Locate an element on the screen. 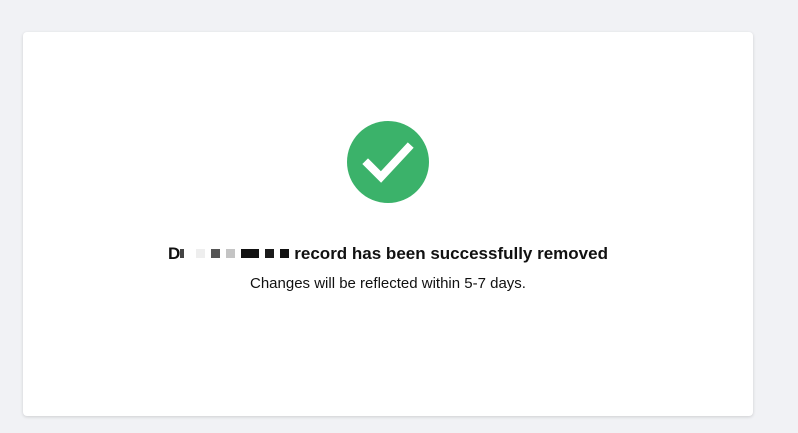 Image resolution: width=798 pixels, height=433 pixels. checkmark-circle-icon is located at coordinates (388, 162).